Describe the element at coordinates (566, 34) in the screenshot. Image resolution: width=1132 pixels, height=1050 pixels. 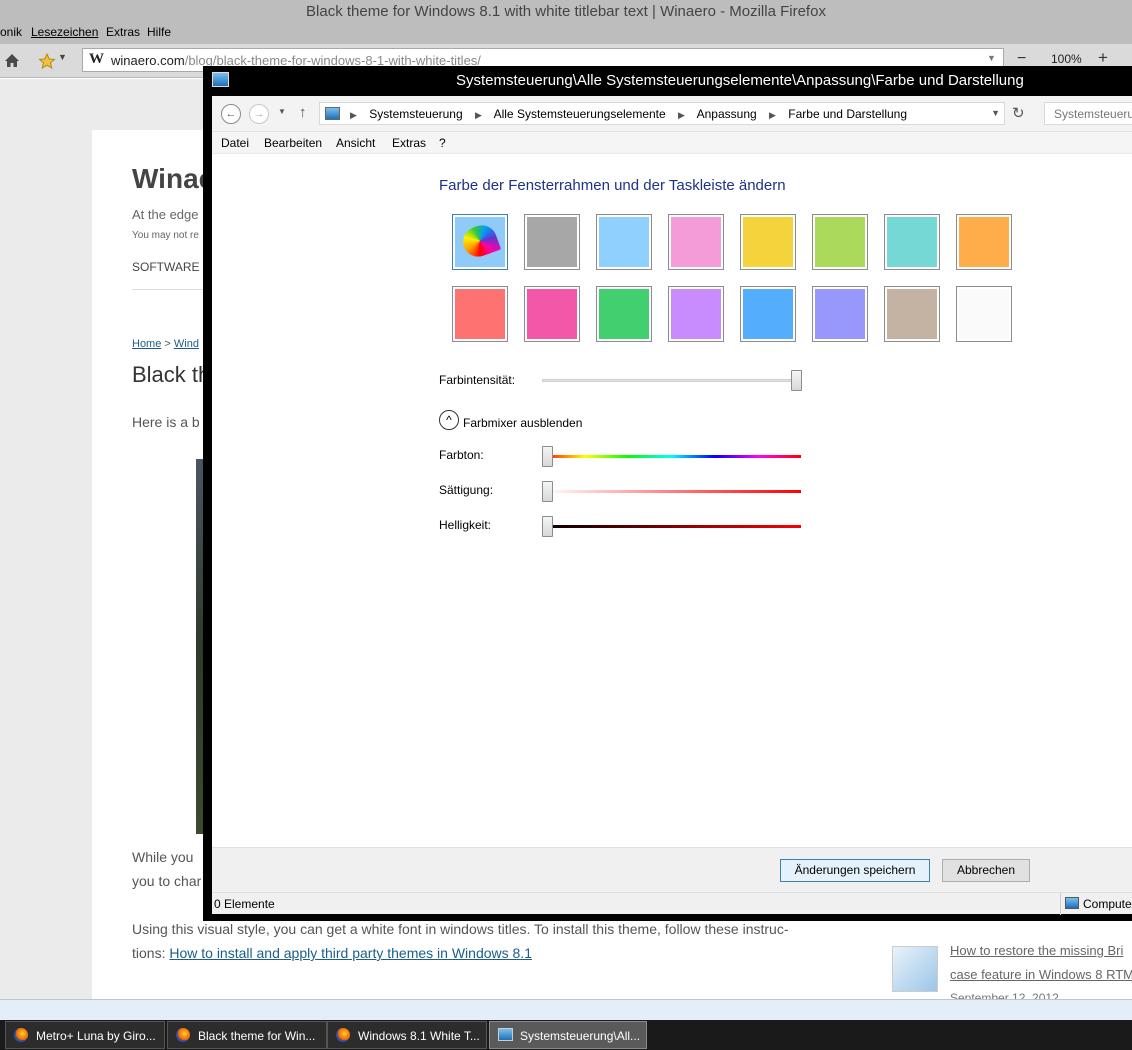
I see `firefox-menubar: onik Lesezeichen Extras Hilfe` at that location.